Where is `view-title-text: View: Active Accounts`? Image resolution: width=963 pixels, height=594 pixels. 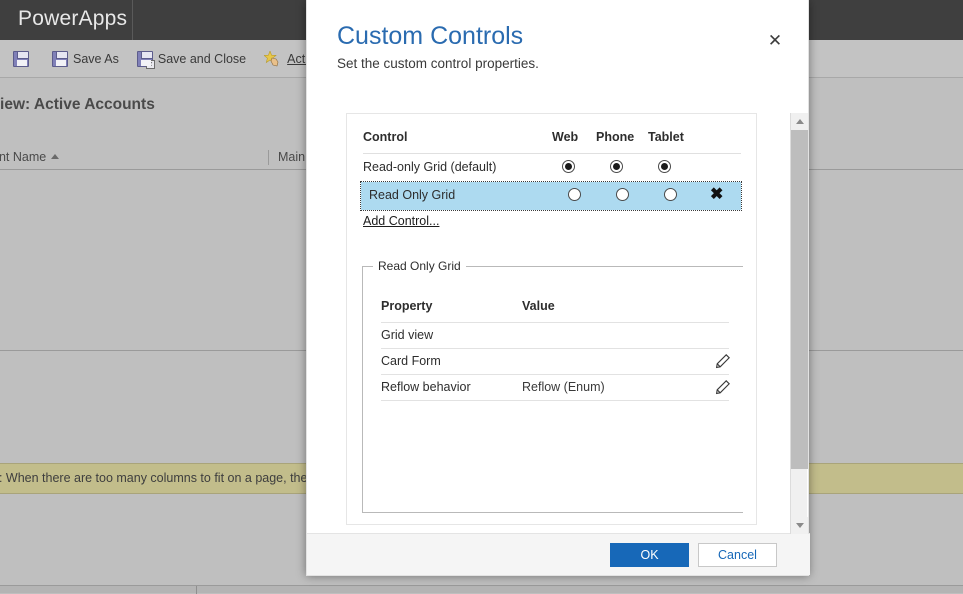
view-title-text: View: Active Accounts is located at coordinates (77, 104).